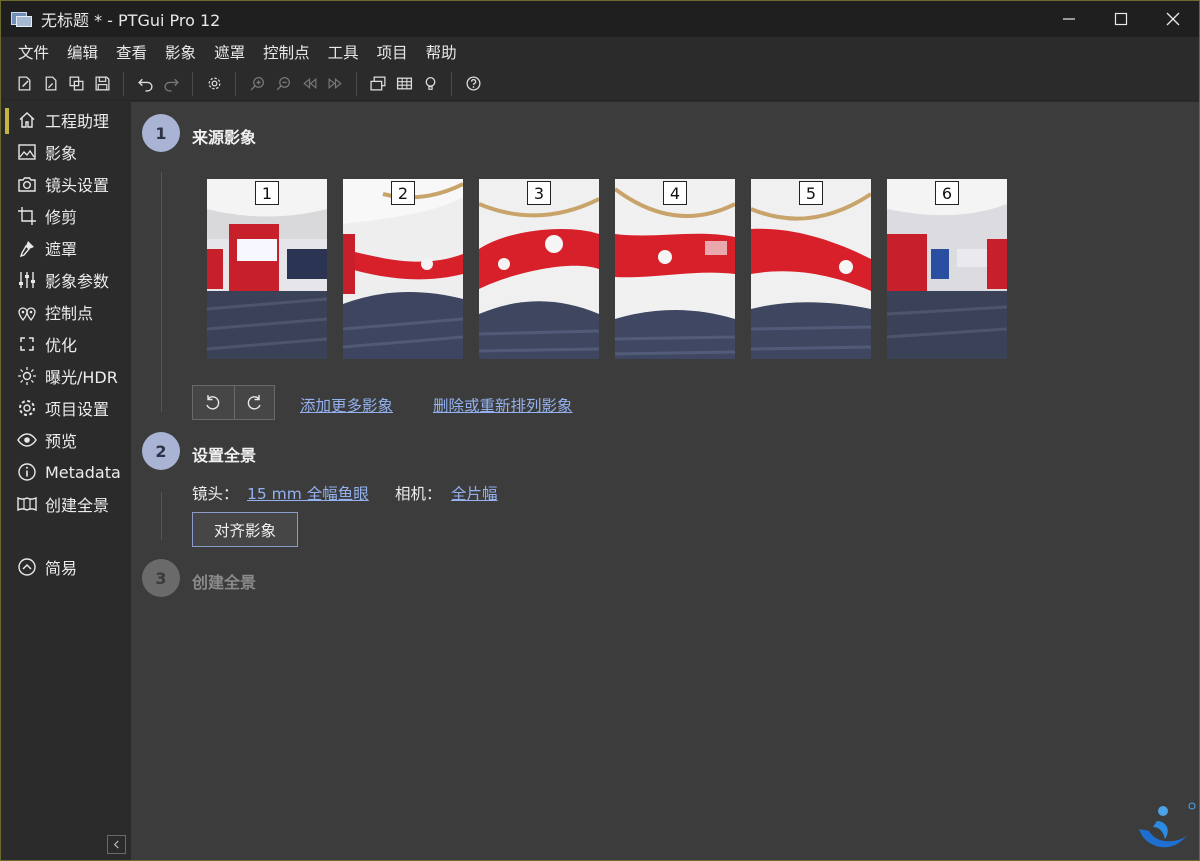 This screenshot has height=861, width=1200. Describe the element at coordinates (116, 844) in the screenshot. I see `collapse-sidebar-button` at that location.